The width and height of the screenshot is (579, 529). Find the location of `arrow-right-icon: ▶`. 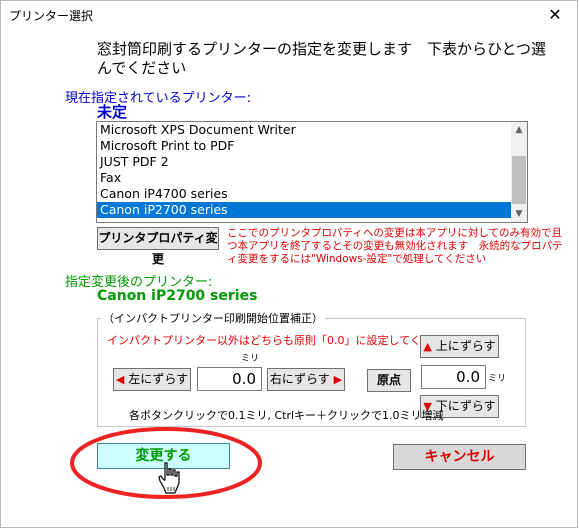

arrow-right-icon: ▶ is located at coordinates (338, 379).